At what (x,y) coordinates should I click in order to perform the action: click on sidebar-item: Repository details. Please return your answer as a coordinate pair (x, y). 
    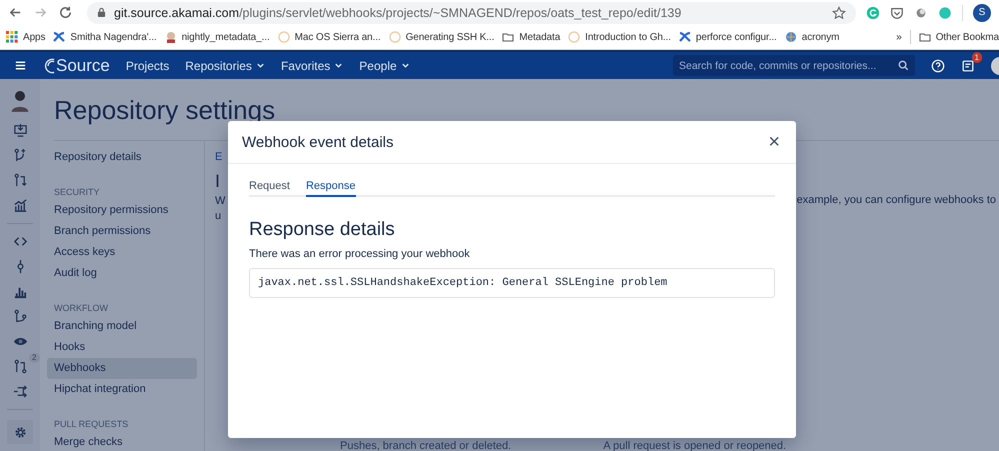
    Looking at the image, I should click on (122, 157).